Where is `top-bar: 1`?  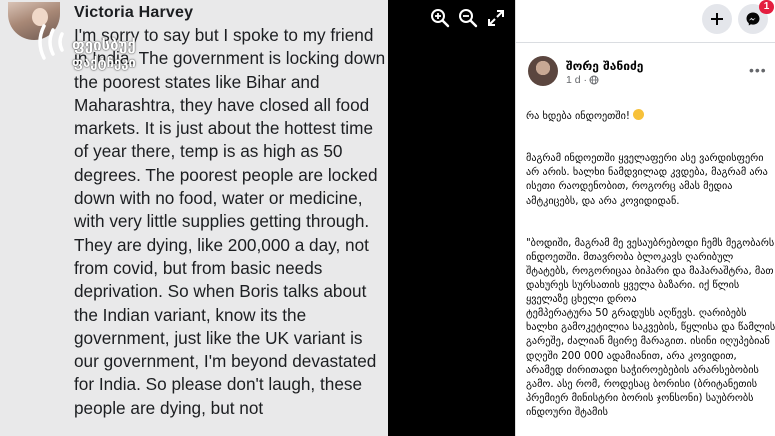
top-bar: 1 is located at coordinates (645, 20).